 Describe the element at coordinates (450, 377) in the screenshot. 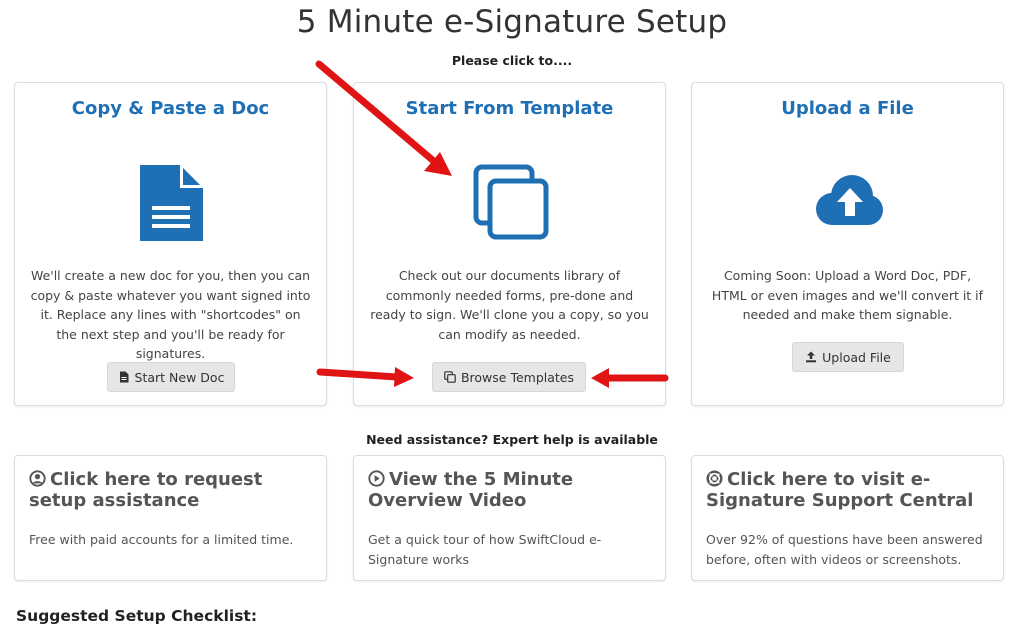

I see `clone-icon` at that location.